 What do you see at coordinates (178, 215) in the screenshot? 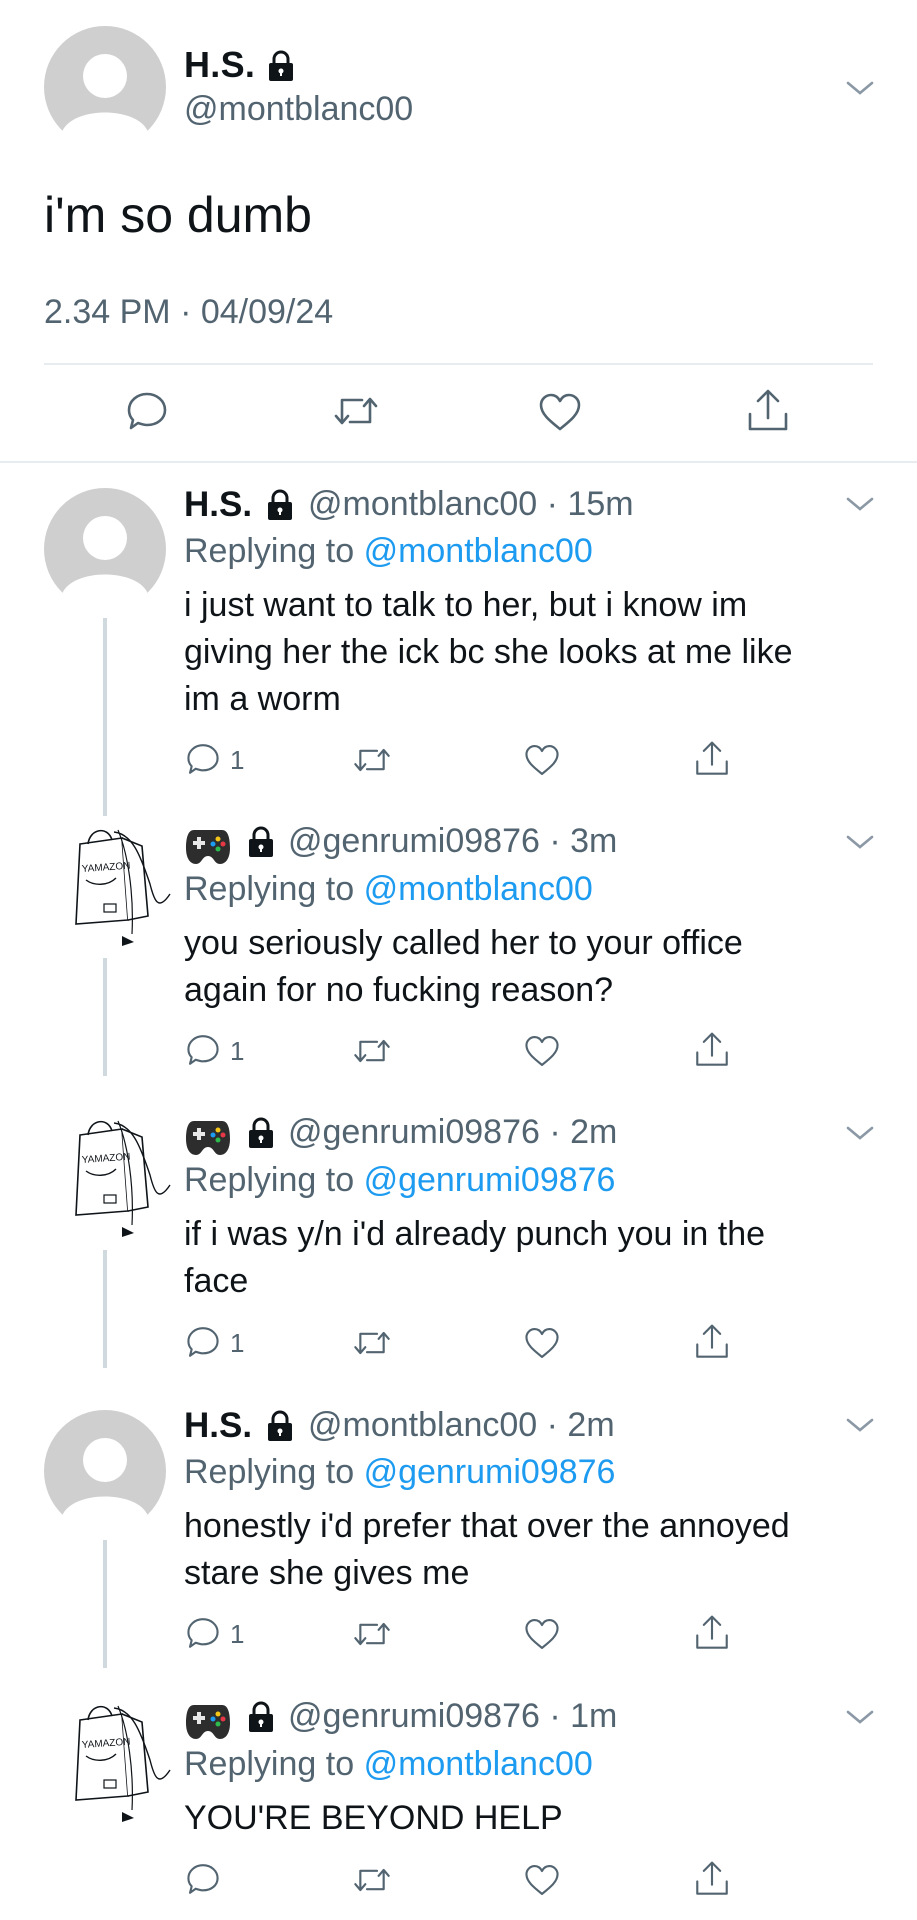
I see `tweet-text: i'm so dumb` at bounding box center [178, 215].